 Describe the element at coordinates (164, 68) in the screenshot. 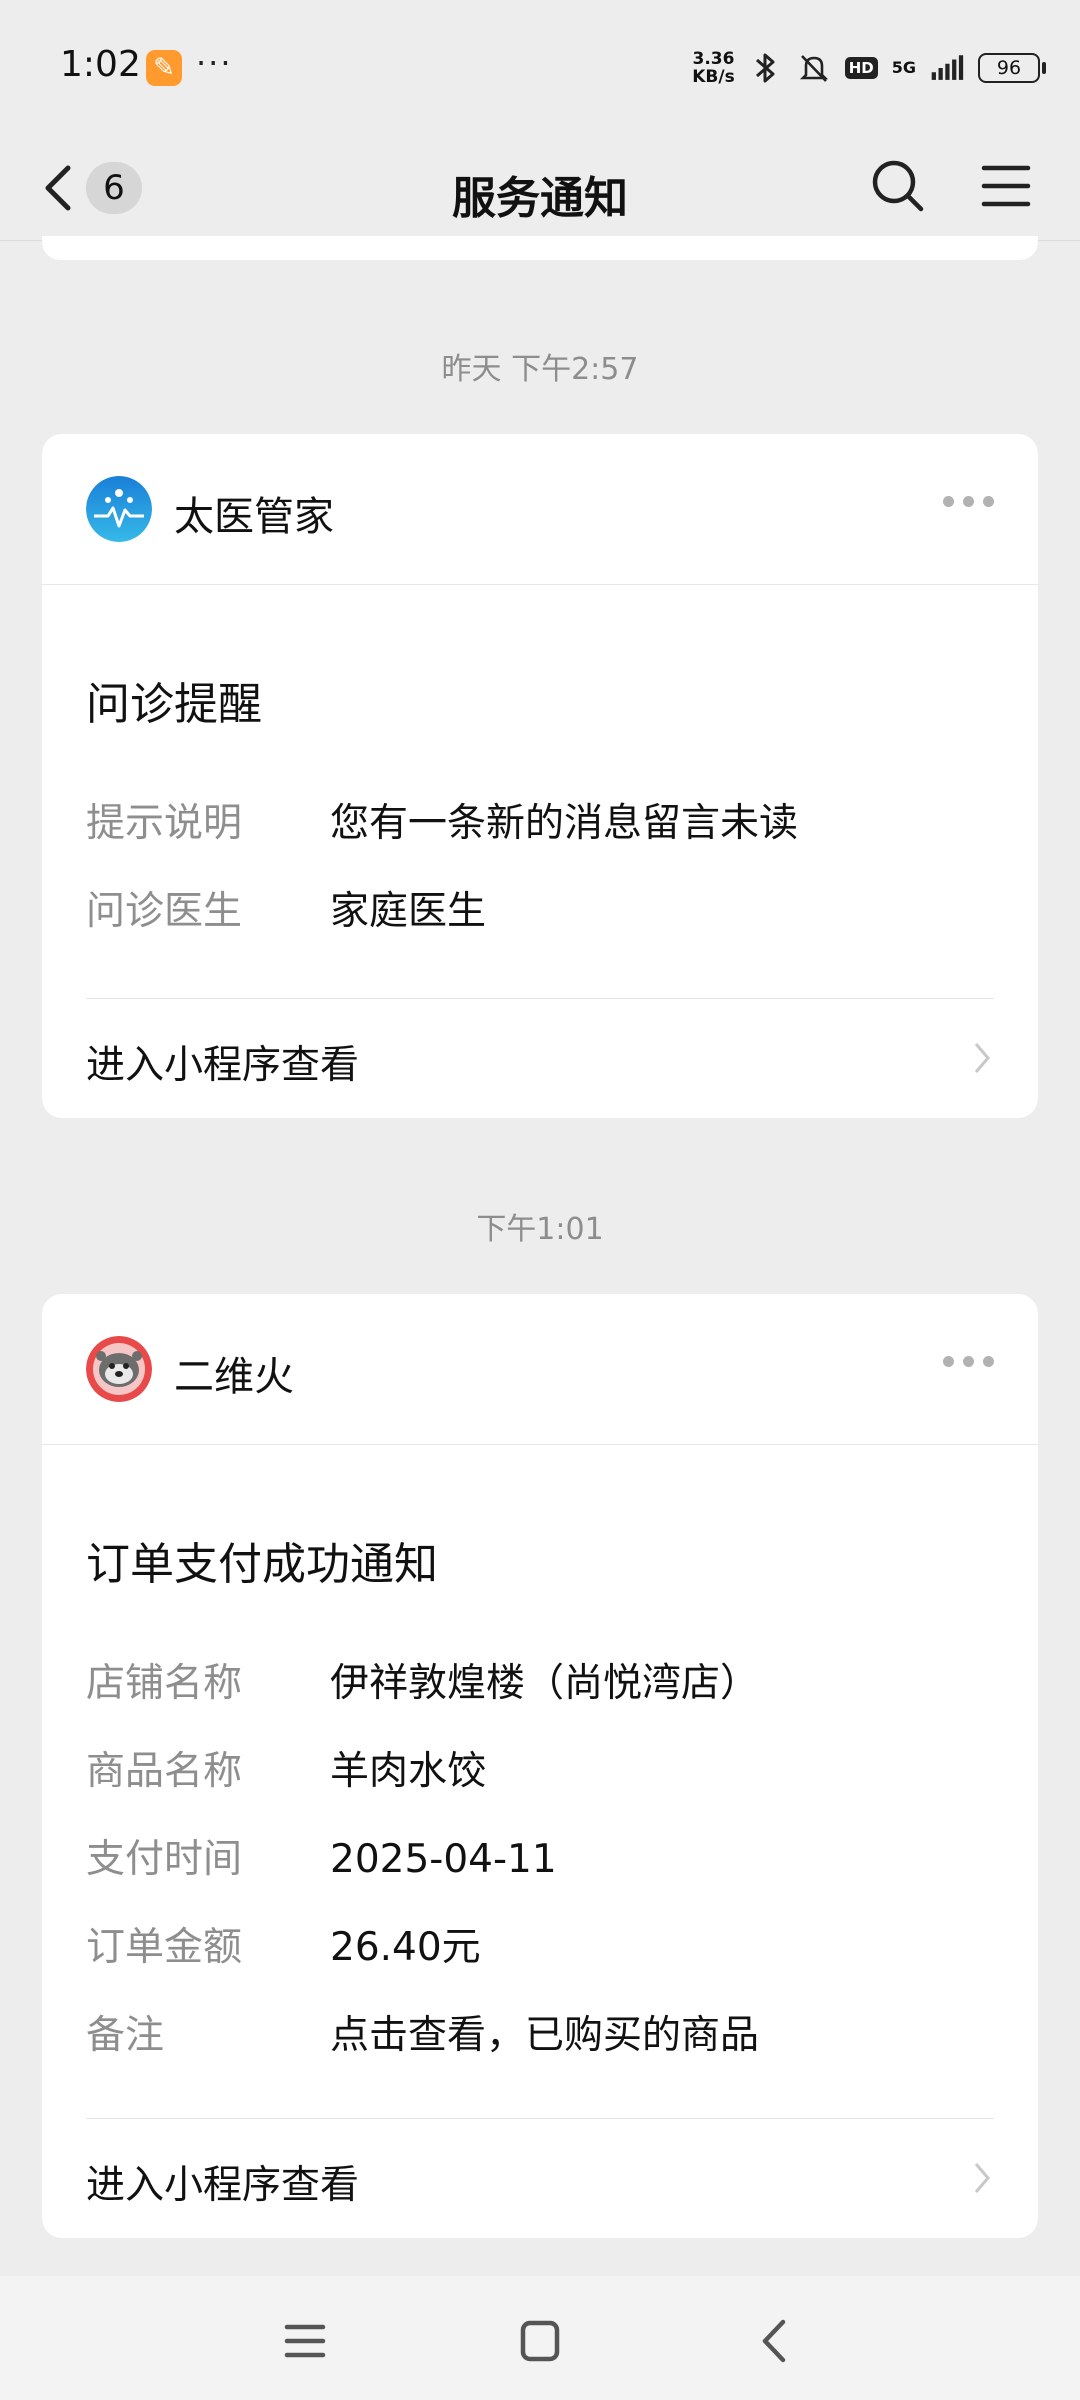

I see `notification-app-icon: ✎` at that location.